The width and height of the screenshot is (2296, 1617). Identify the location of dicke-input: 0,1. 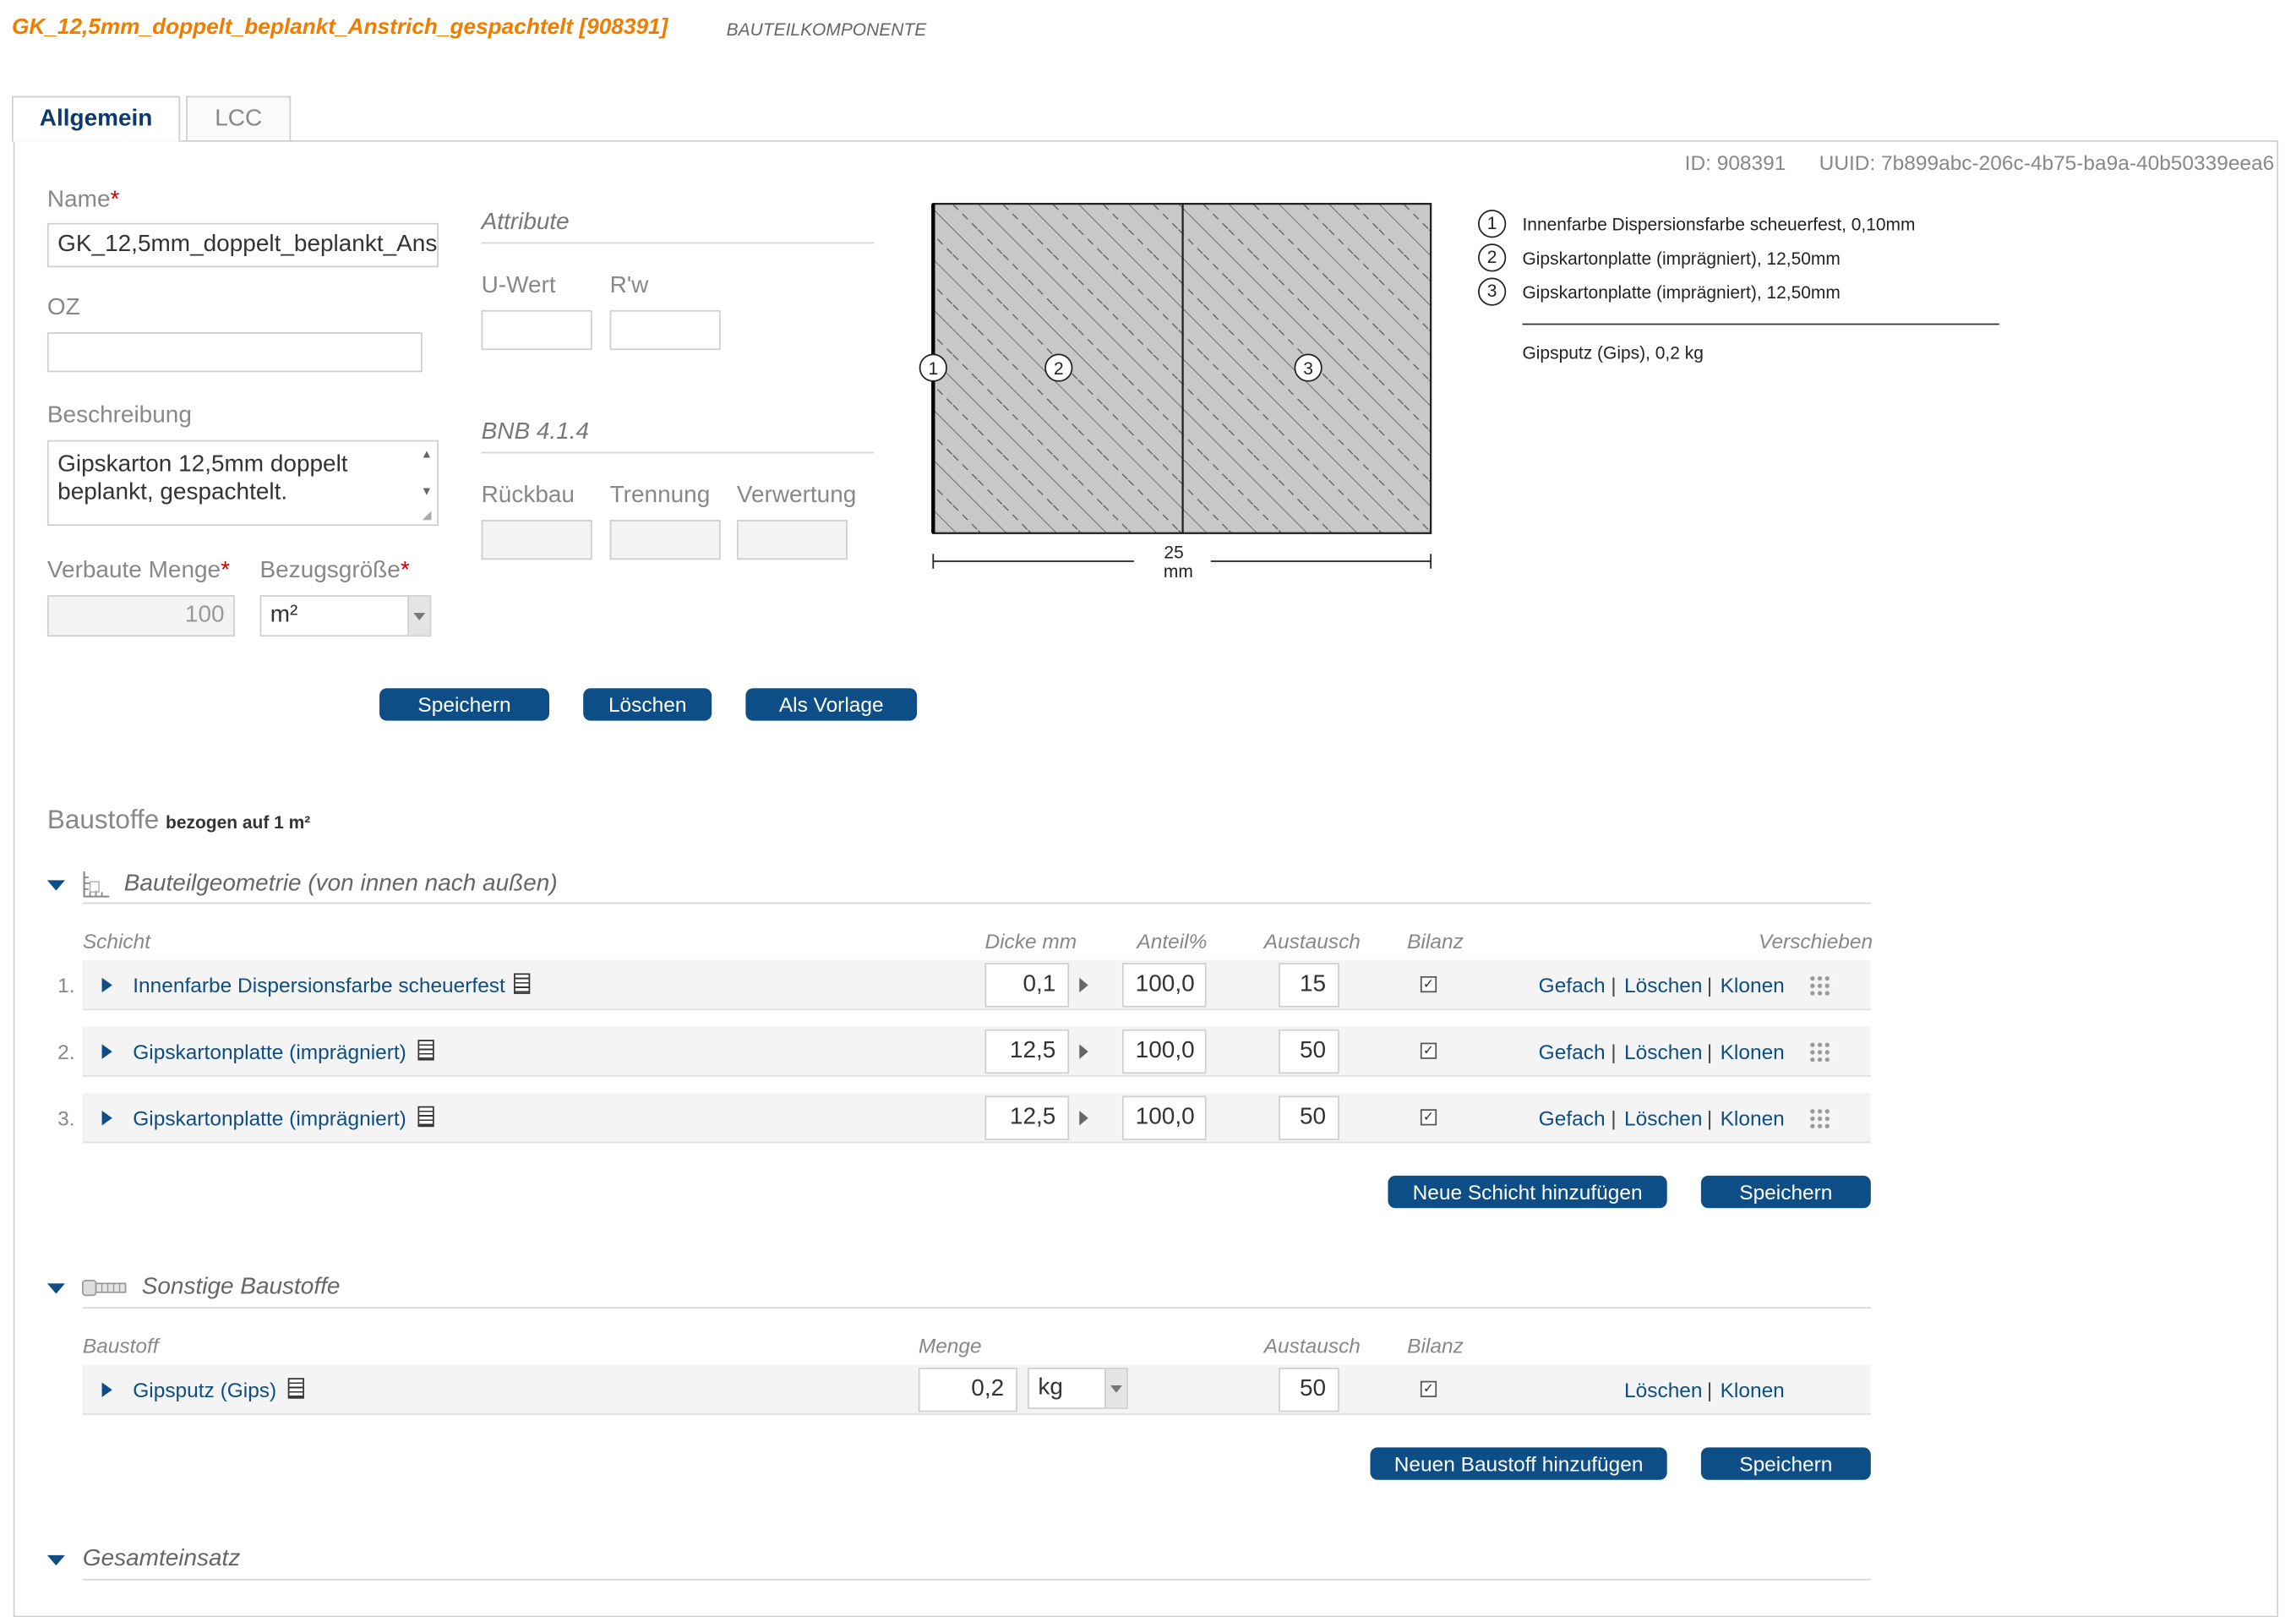
(1027, 986).